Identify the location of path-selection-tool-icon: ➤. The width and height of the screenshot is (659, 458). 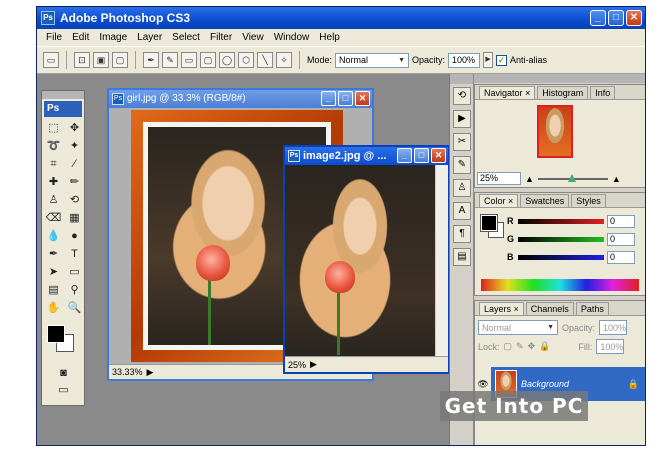
(53, 272).